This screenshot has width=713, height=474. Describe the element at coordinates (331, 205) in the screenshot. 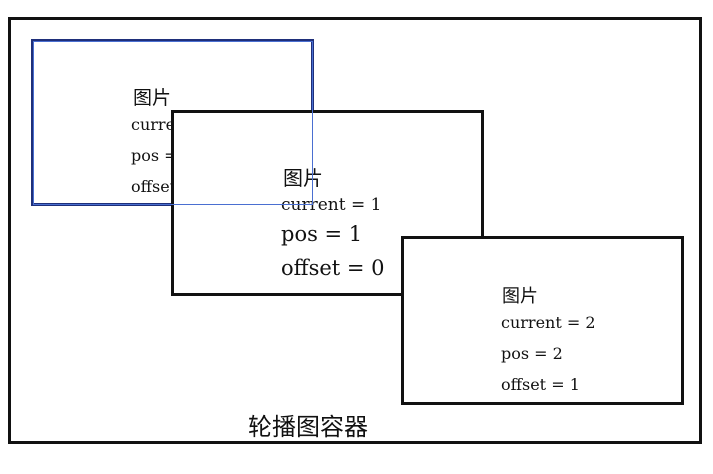

I see `card-current: current = 1` at that location.